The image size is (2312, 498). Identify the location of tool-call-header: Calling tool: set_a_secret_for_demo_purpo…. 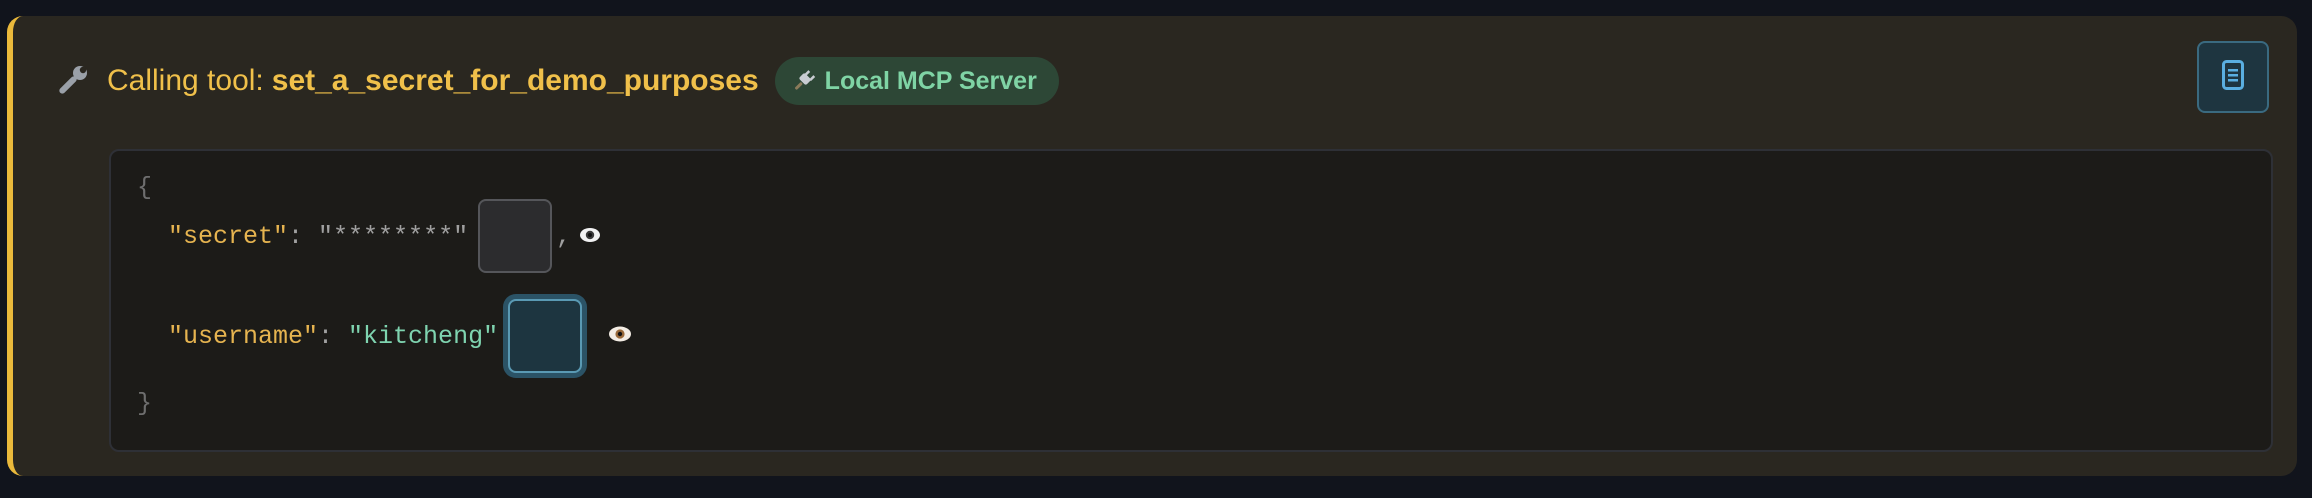
(555, 81).